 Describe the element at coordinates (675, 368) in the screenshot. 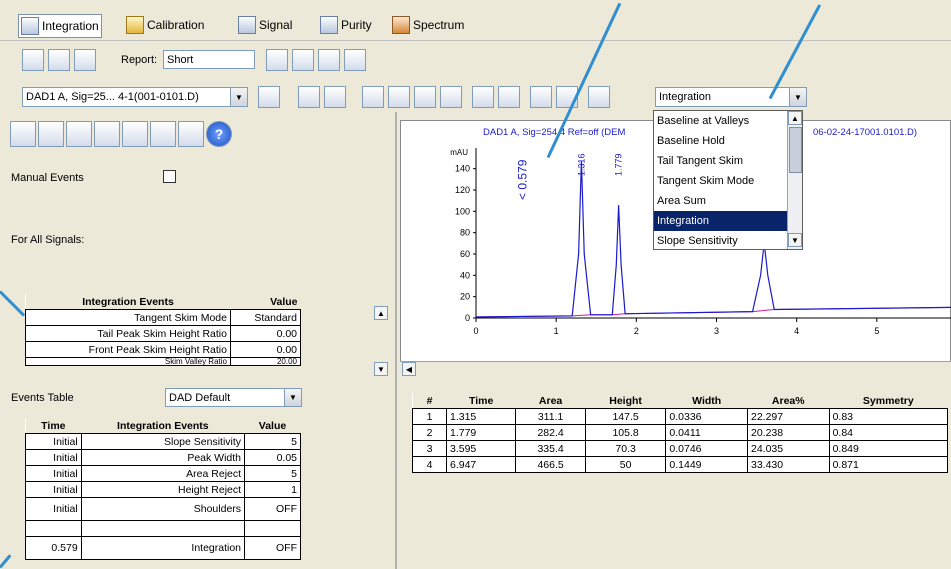

I see `chart-hscrollbar: ◀` at that location.